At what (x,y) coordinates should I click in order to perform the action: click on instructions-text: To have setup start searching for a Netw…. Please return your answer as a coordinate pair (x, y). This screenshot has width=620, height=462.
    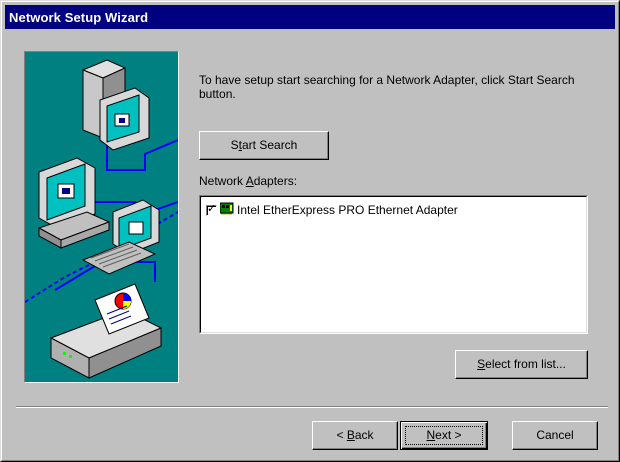
    Looking at the image, I should click on (387, 87).